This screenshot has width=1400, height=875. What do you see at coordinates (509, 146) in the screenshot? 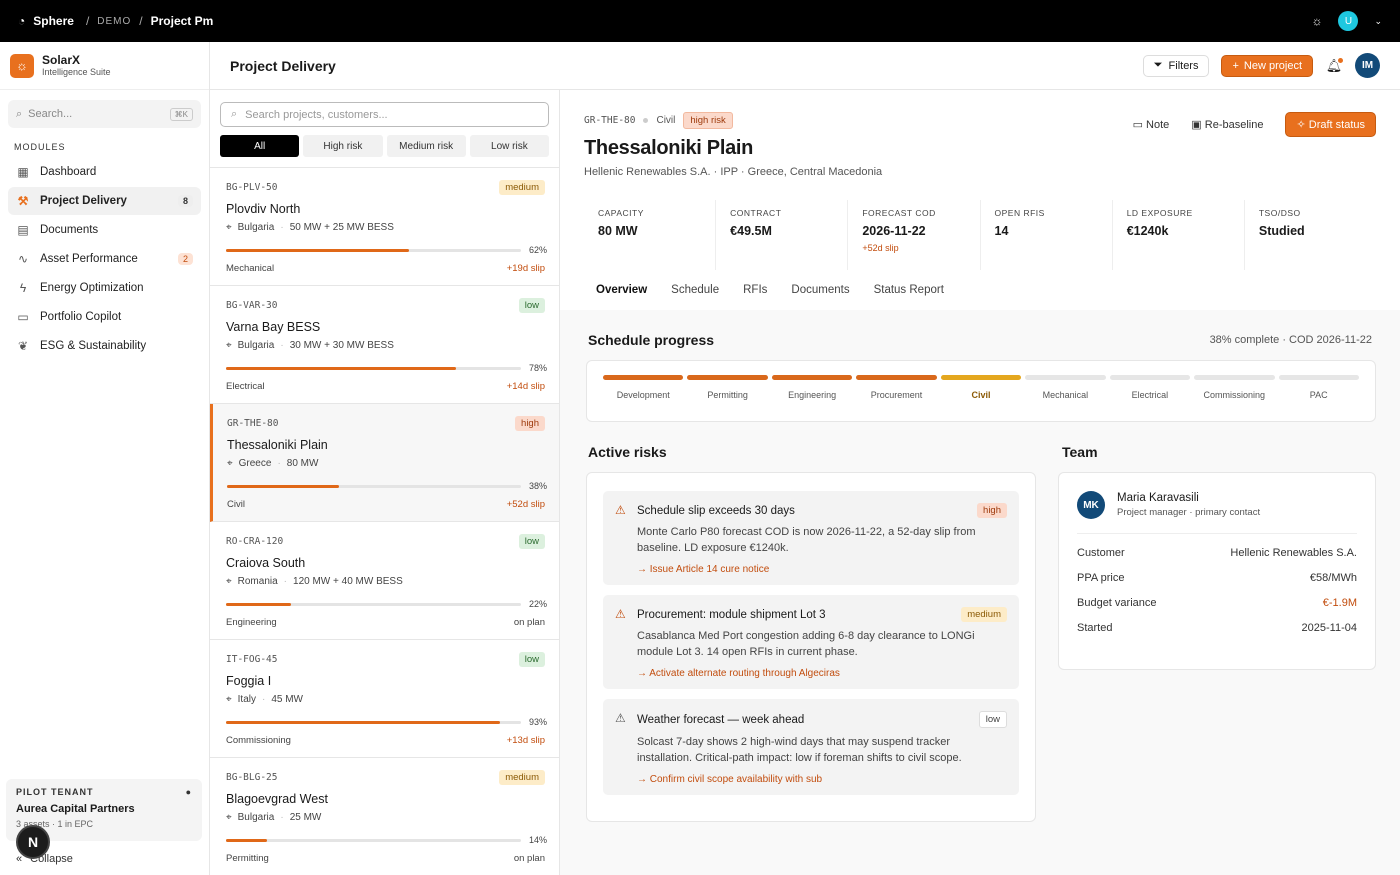
I see `filter-low-risk: Low risk` at bounding box center [509, 146].